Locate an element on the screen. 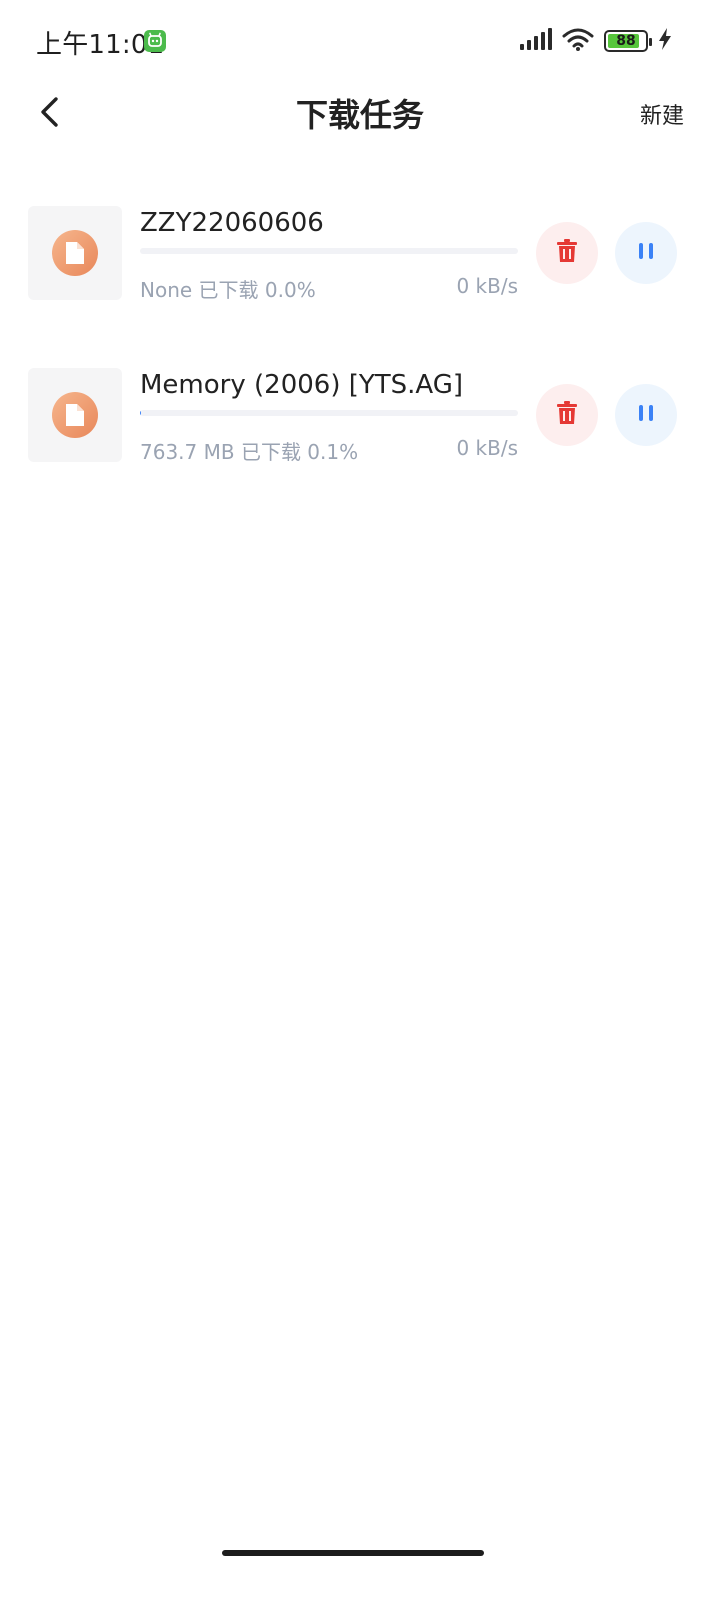 The image size is (720, 1600). task-download-status: 763.7 MB 已下载 0.1% is located at coordinates (249, 452).